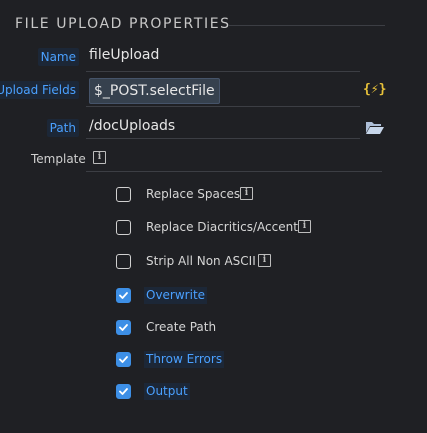  What do you see at coordinates (223, 71) in the screenshot?
I see `name-input-underline` at bounding box center [223, 71].